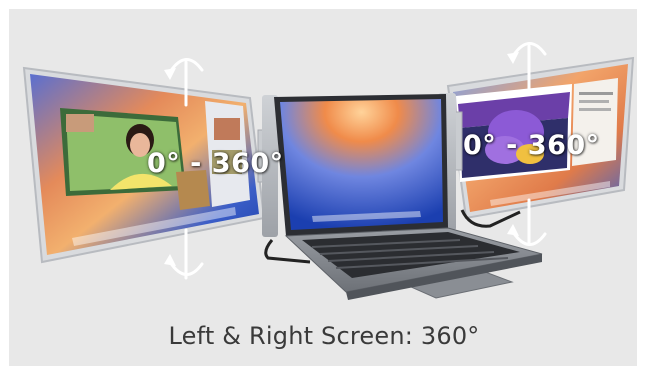  Describe the element at coordinates (531, 145) in the screenshot. I see `right-rotation-label: 0° - 360°` at that location.